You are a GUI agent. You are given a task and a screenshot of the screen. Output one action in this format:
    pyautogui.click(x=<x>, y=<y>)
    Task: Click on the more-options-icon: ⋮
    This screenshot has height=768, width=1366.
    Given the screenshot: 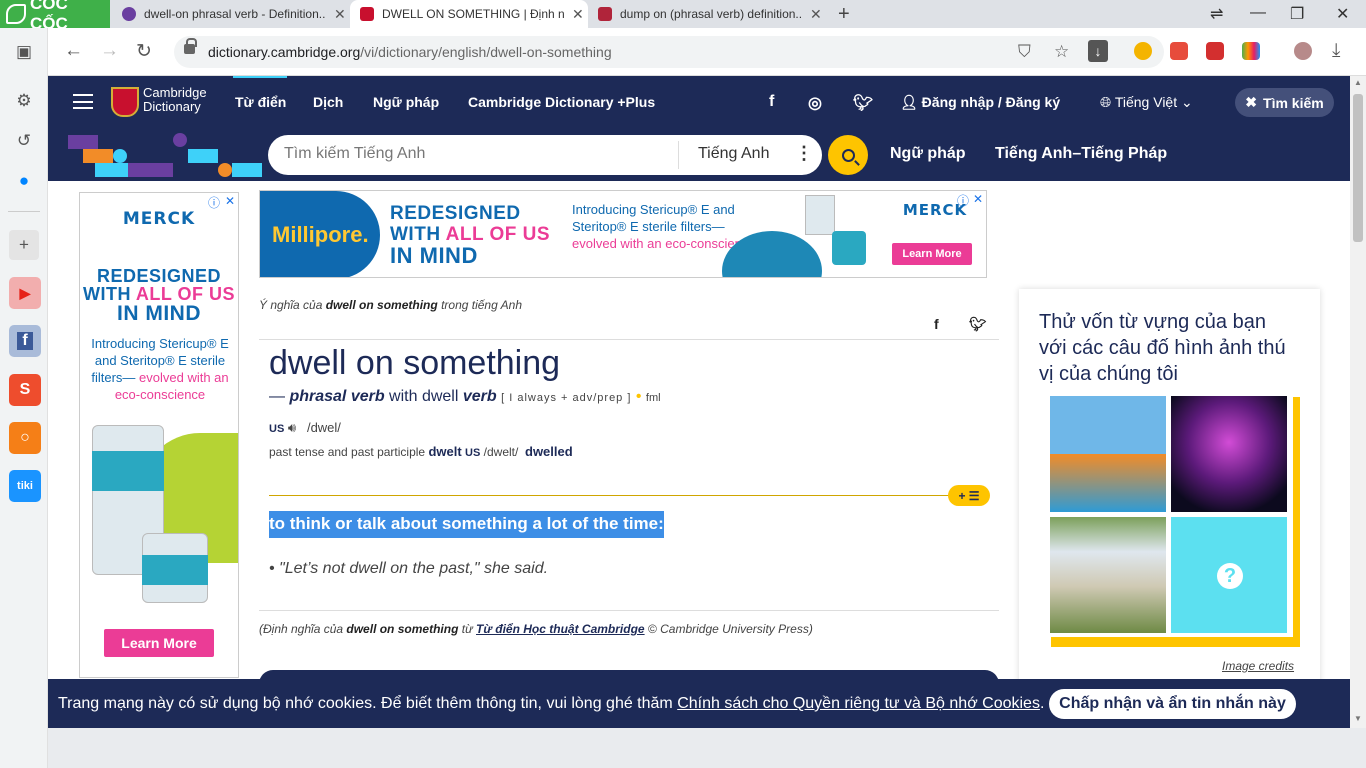 What is the action you would take?
    pyautogui.click(x=804, y=153)
    